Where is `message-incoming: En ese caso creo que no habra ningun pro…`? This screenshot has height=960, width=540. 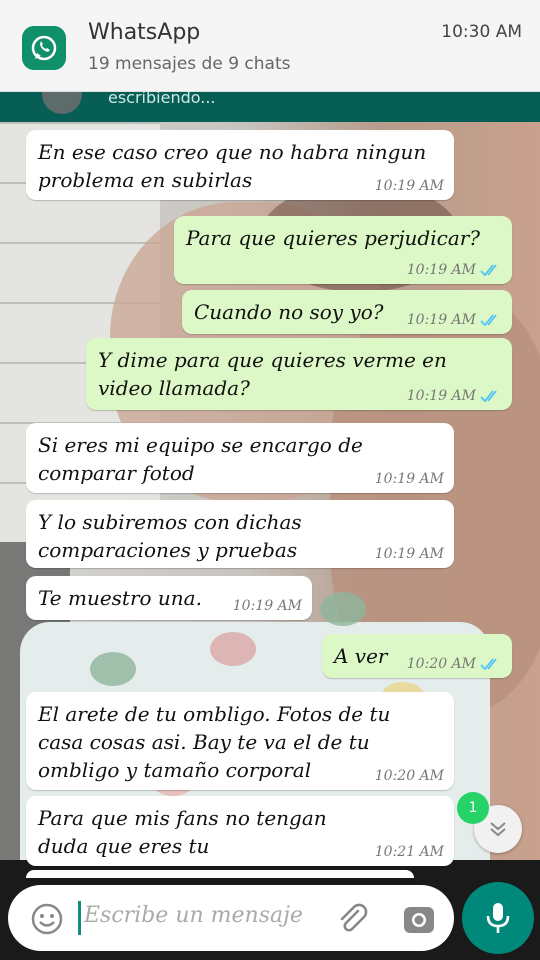
message-incoming: En ese caso creo que no habra ningun pro… is located at coordinates (240, 165).